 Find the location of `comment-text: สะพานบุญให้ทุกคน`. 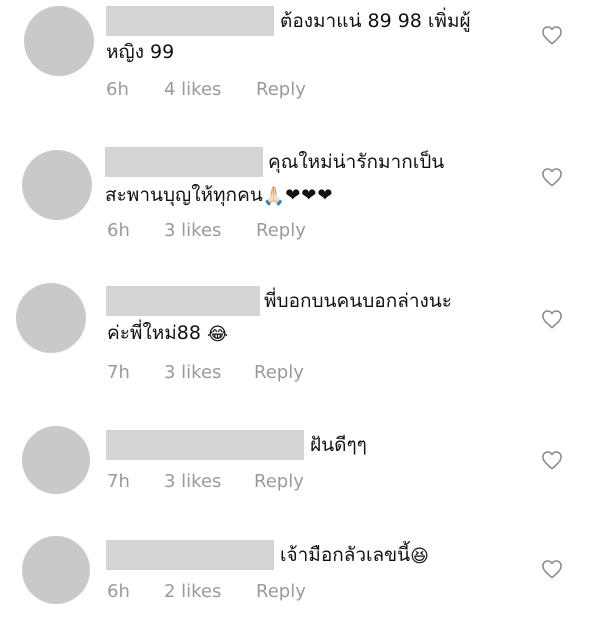

comment-text: สะพานบุญให้ทุกคน is located at coordinates (184, 195).